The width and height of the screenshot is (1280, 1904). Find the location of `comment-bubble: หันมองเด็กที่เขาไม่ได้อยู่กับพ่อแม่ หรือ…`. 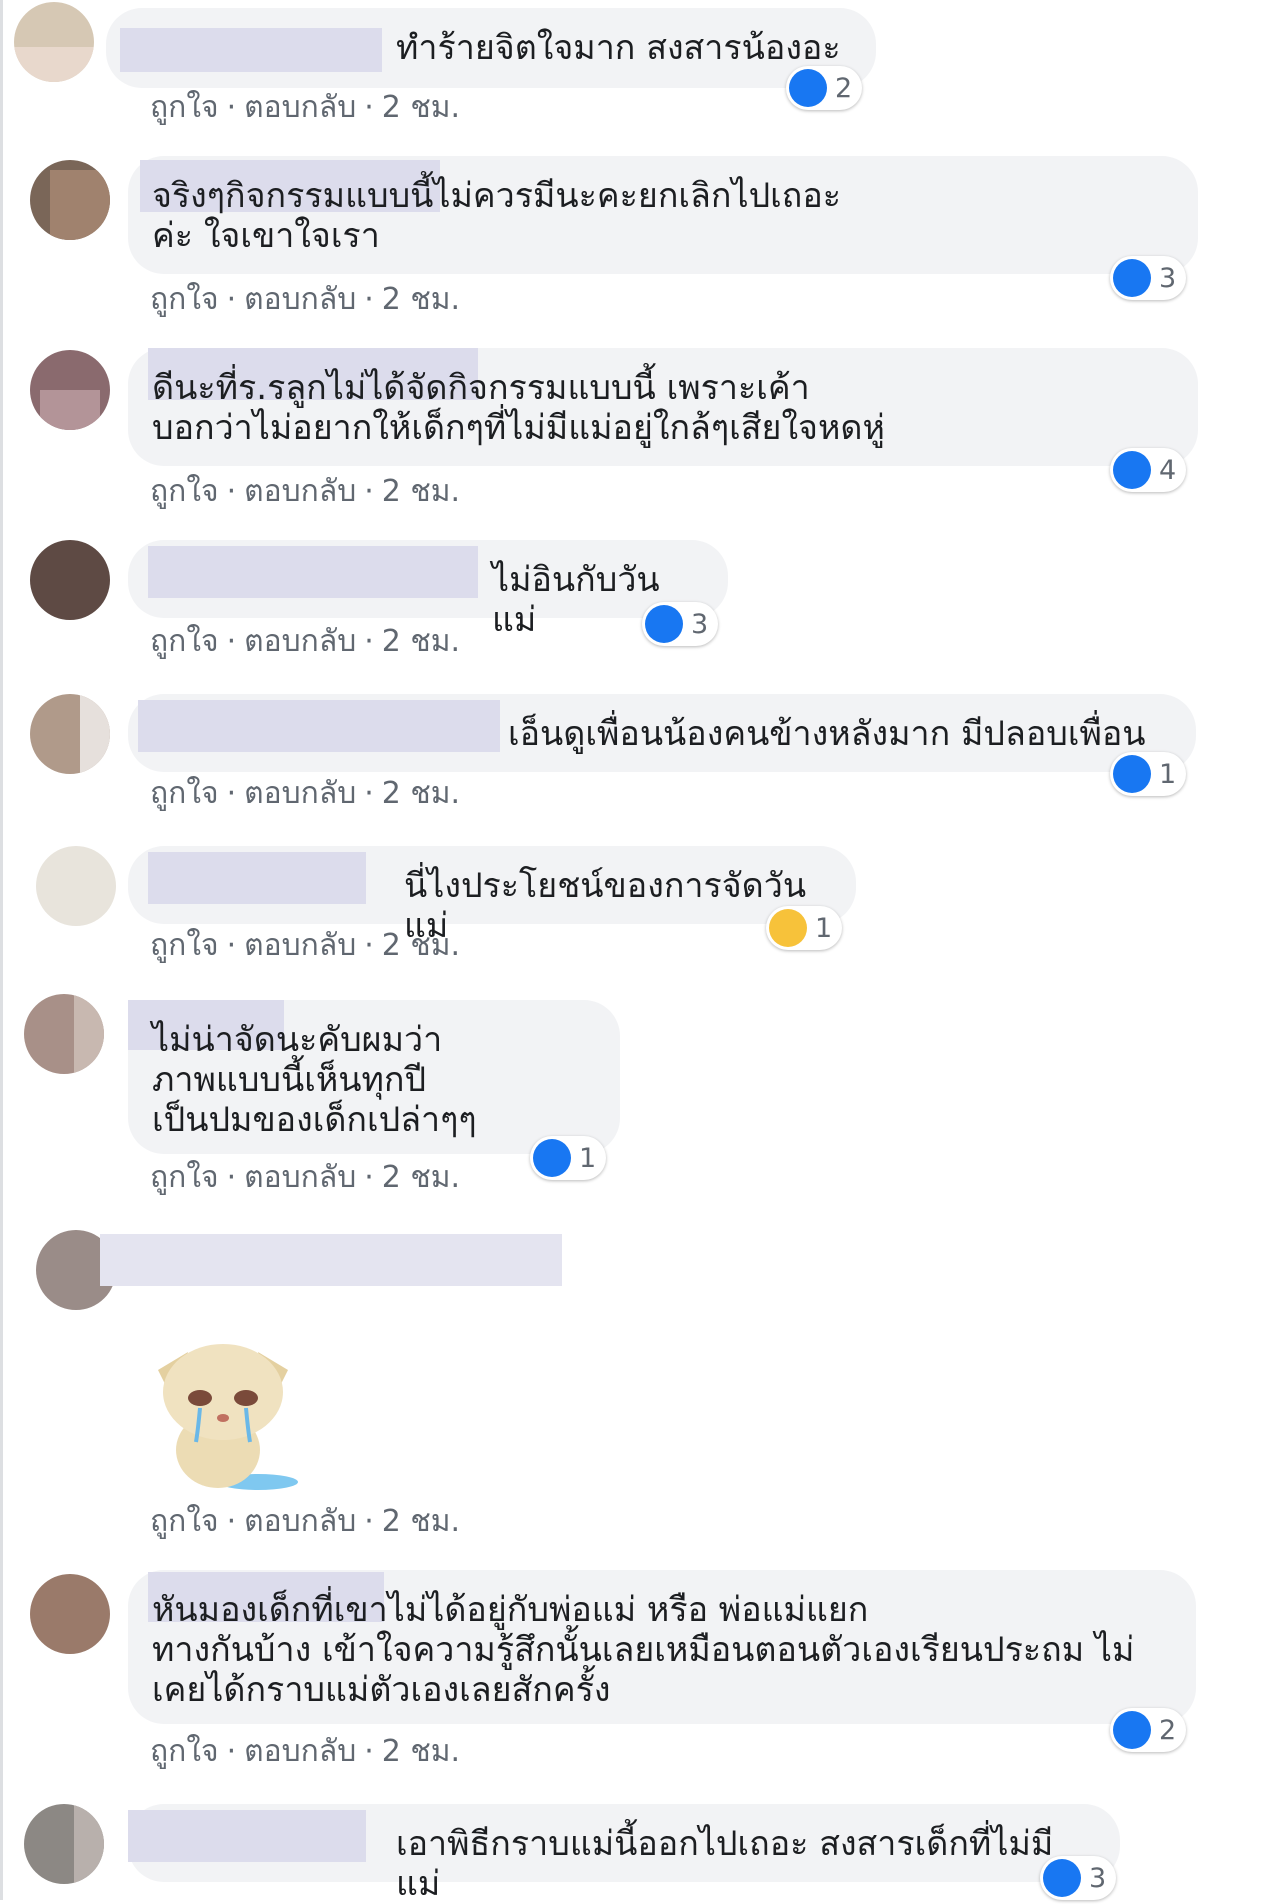

comment-bubble: หันมองเด็กที่เขาไม่ได้อยู่กับพ่อแม่ หรือ… is located at coordinates (662, 1647).